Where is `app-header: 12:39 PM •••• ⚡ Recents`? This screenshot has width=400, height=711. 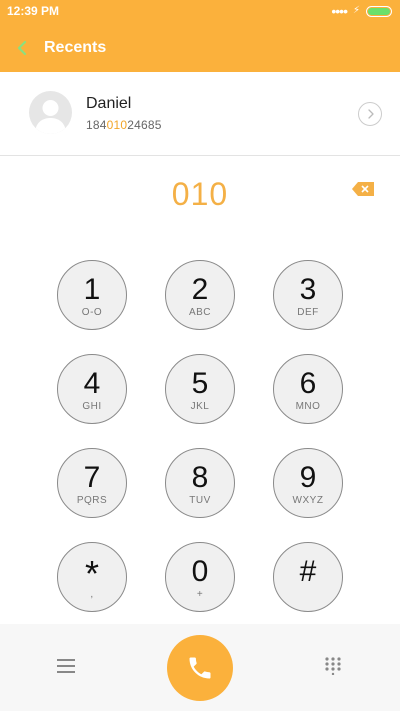 app-header: 12:39 PM •••• ⚡ Recents is located at coordinates (200, 36).